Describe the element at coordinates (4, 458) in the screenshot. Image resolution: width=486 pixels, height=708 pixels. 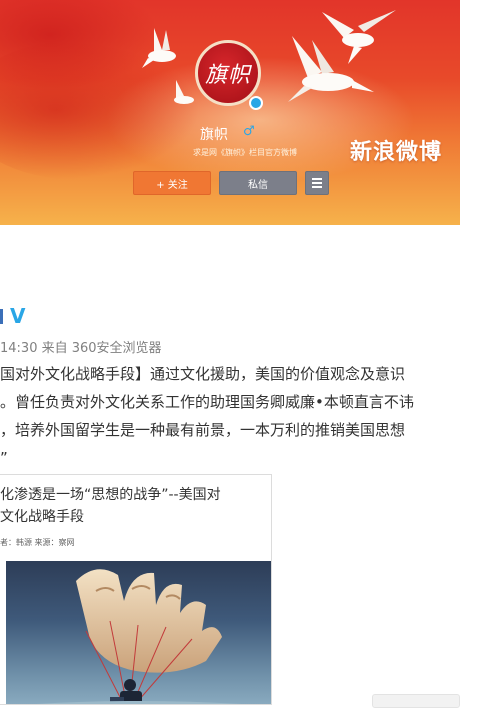
I see `post-text-line: ”` at that location.